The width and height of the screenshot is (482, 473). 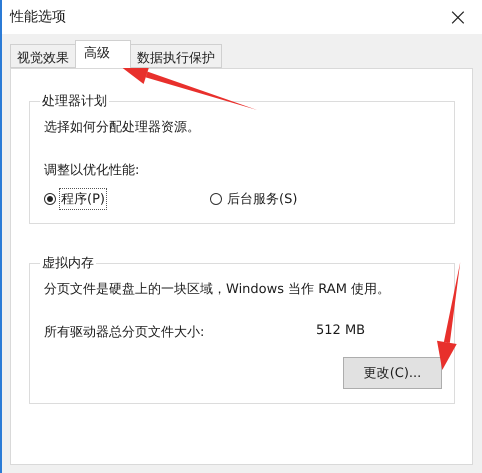 I want to click on radio-label: 程序(P), so click(x=83, y=199).